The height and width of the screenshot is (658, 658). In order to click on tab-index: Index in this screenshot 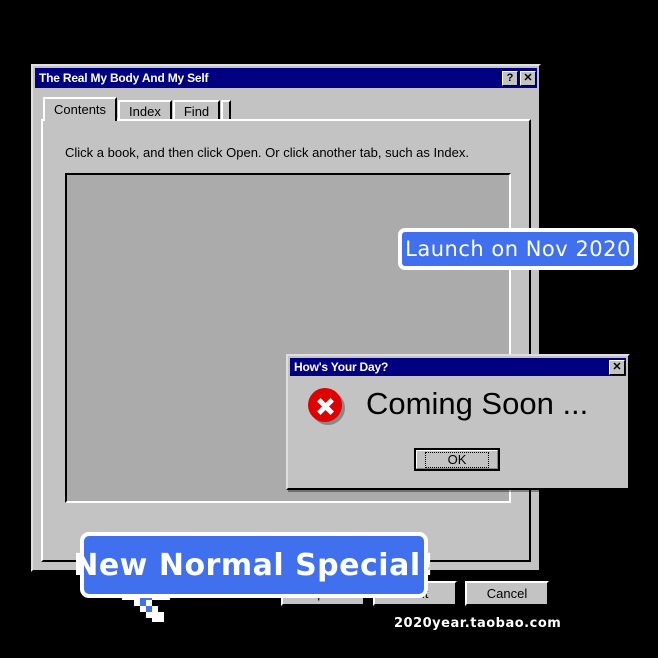, I will do `click(145, 110)`.